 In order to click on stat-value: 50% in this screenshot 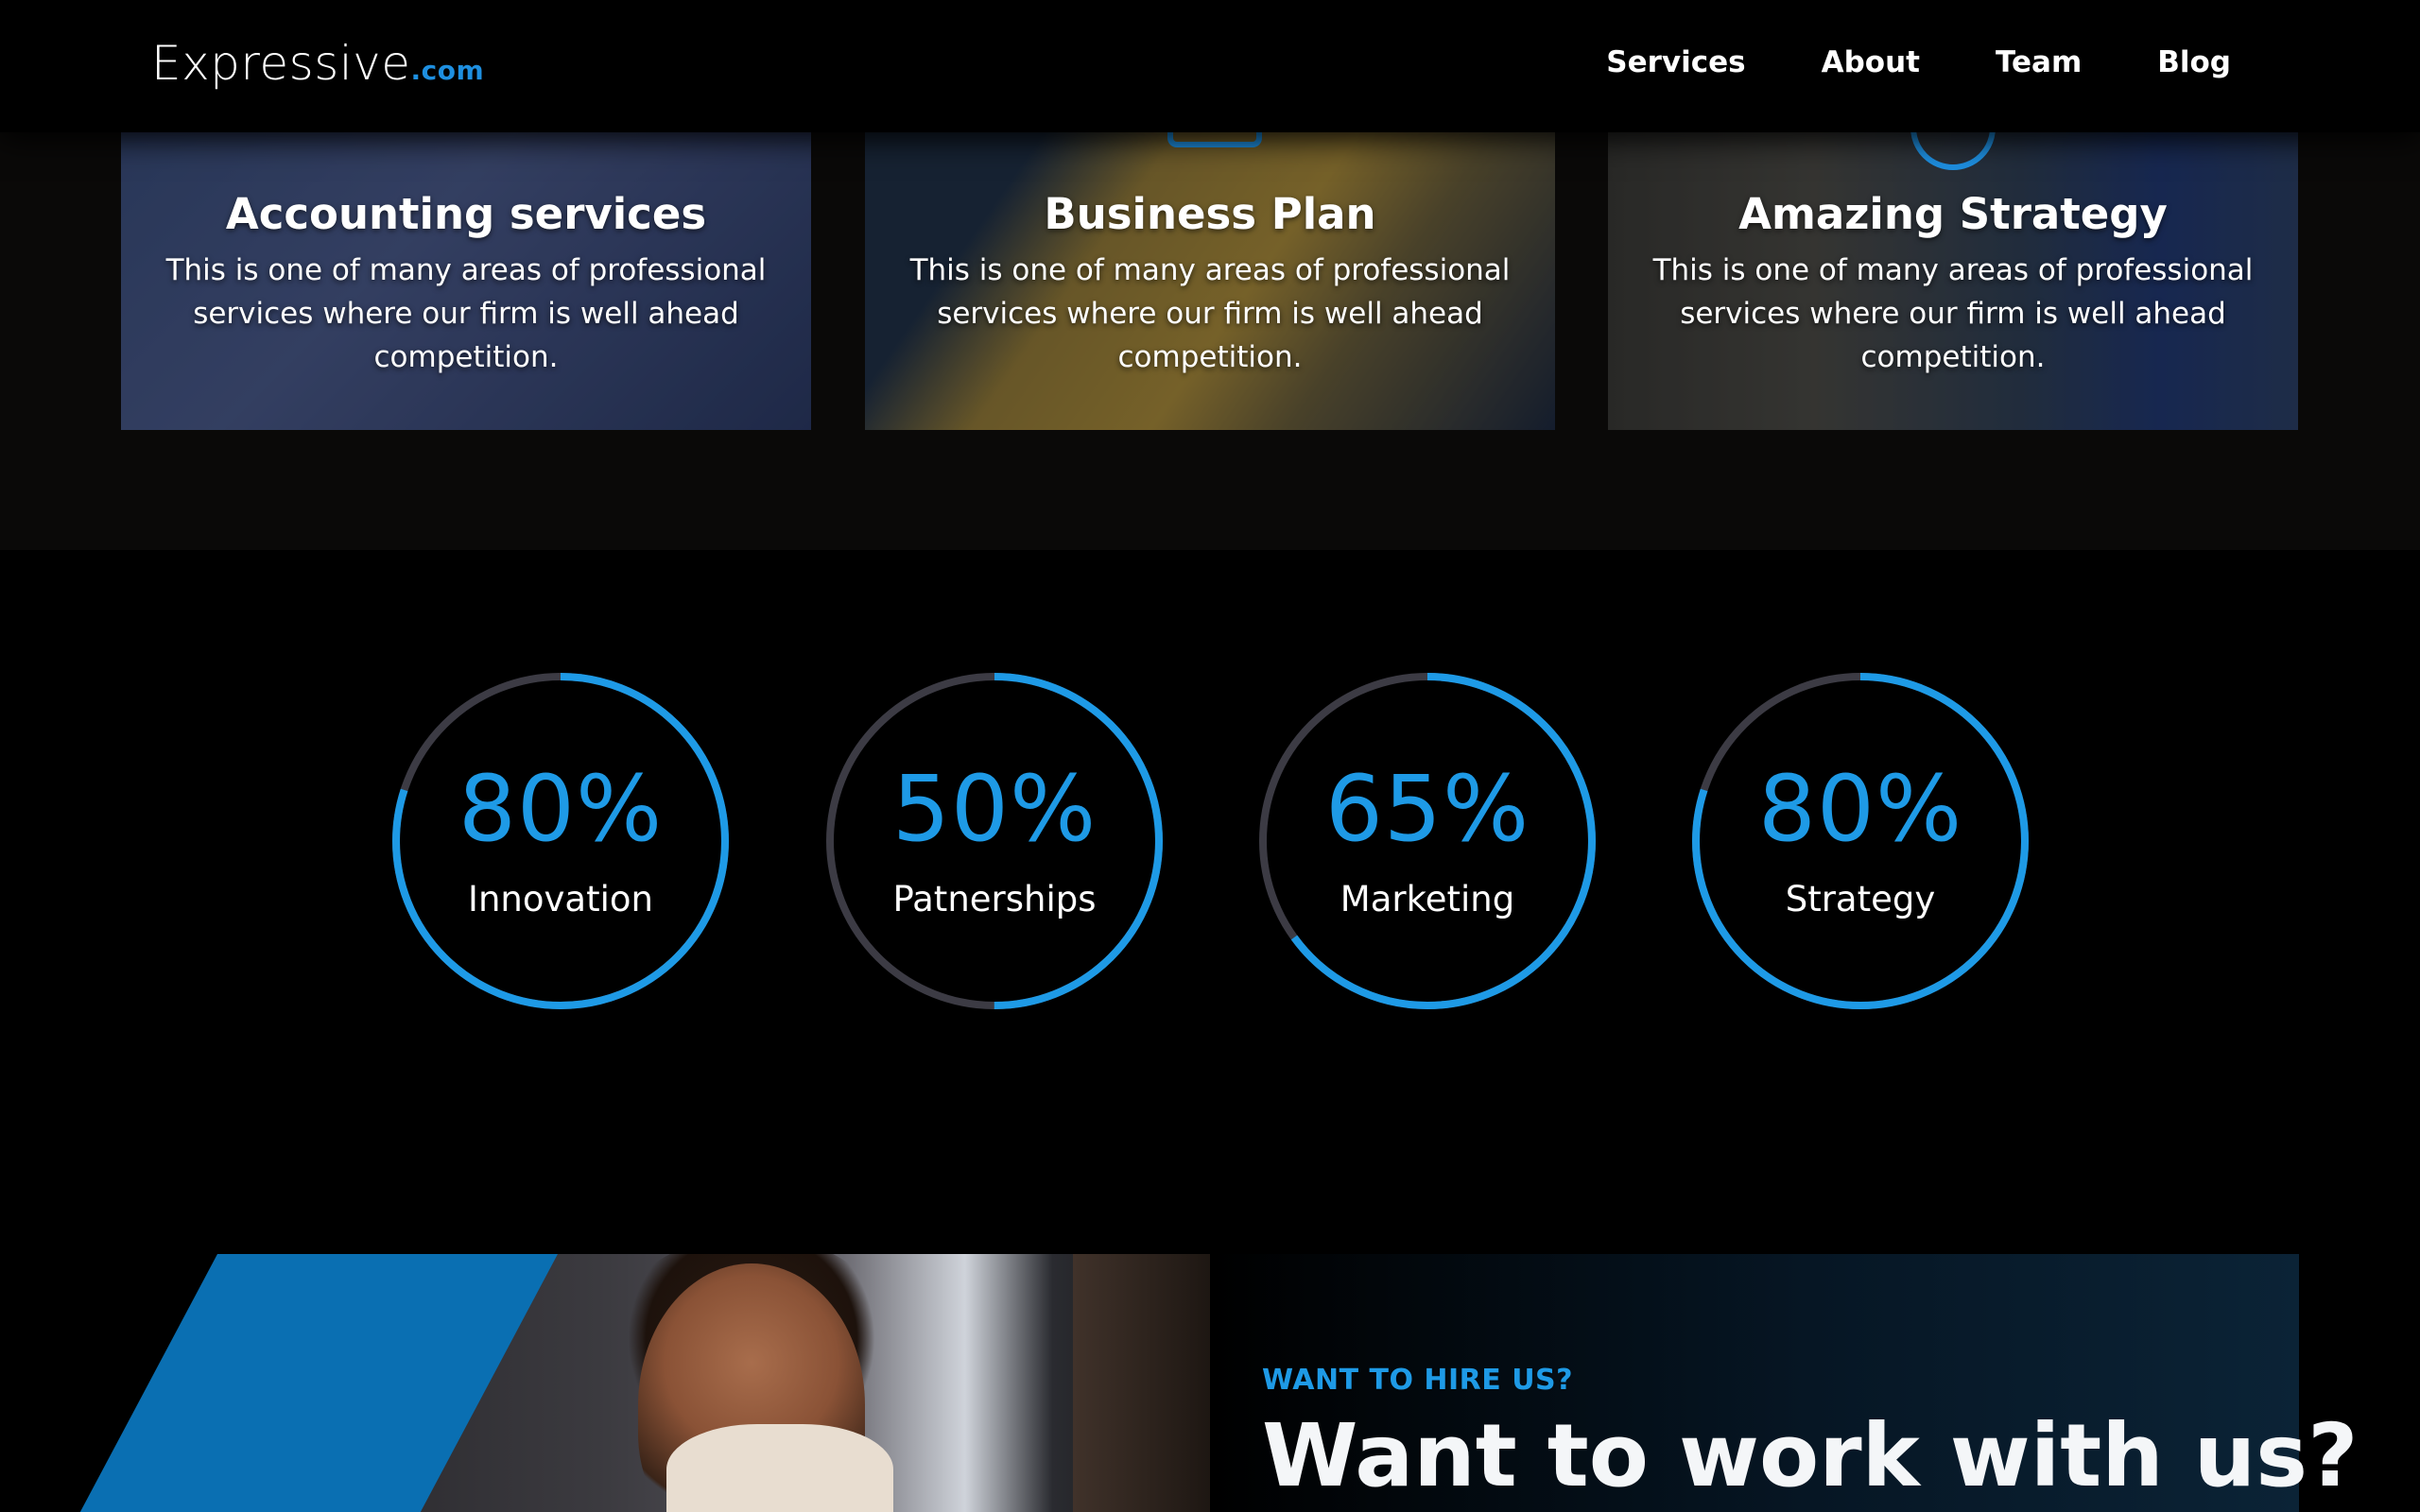, I will do `click(994, 809)`.